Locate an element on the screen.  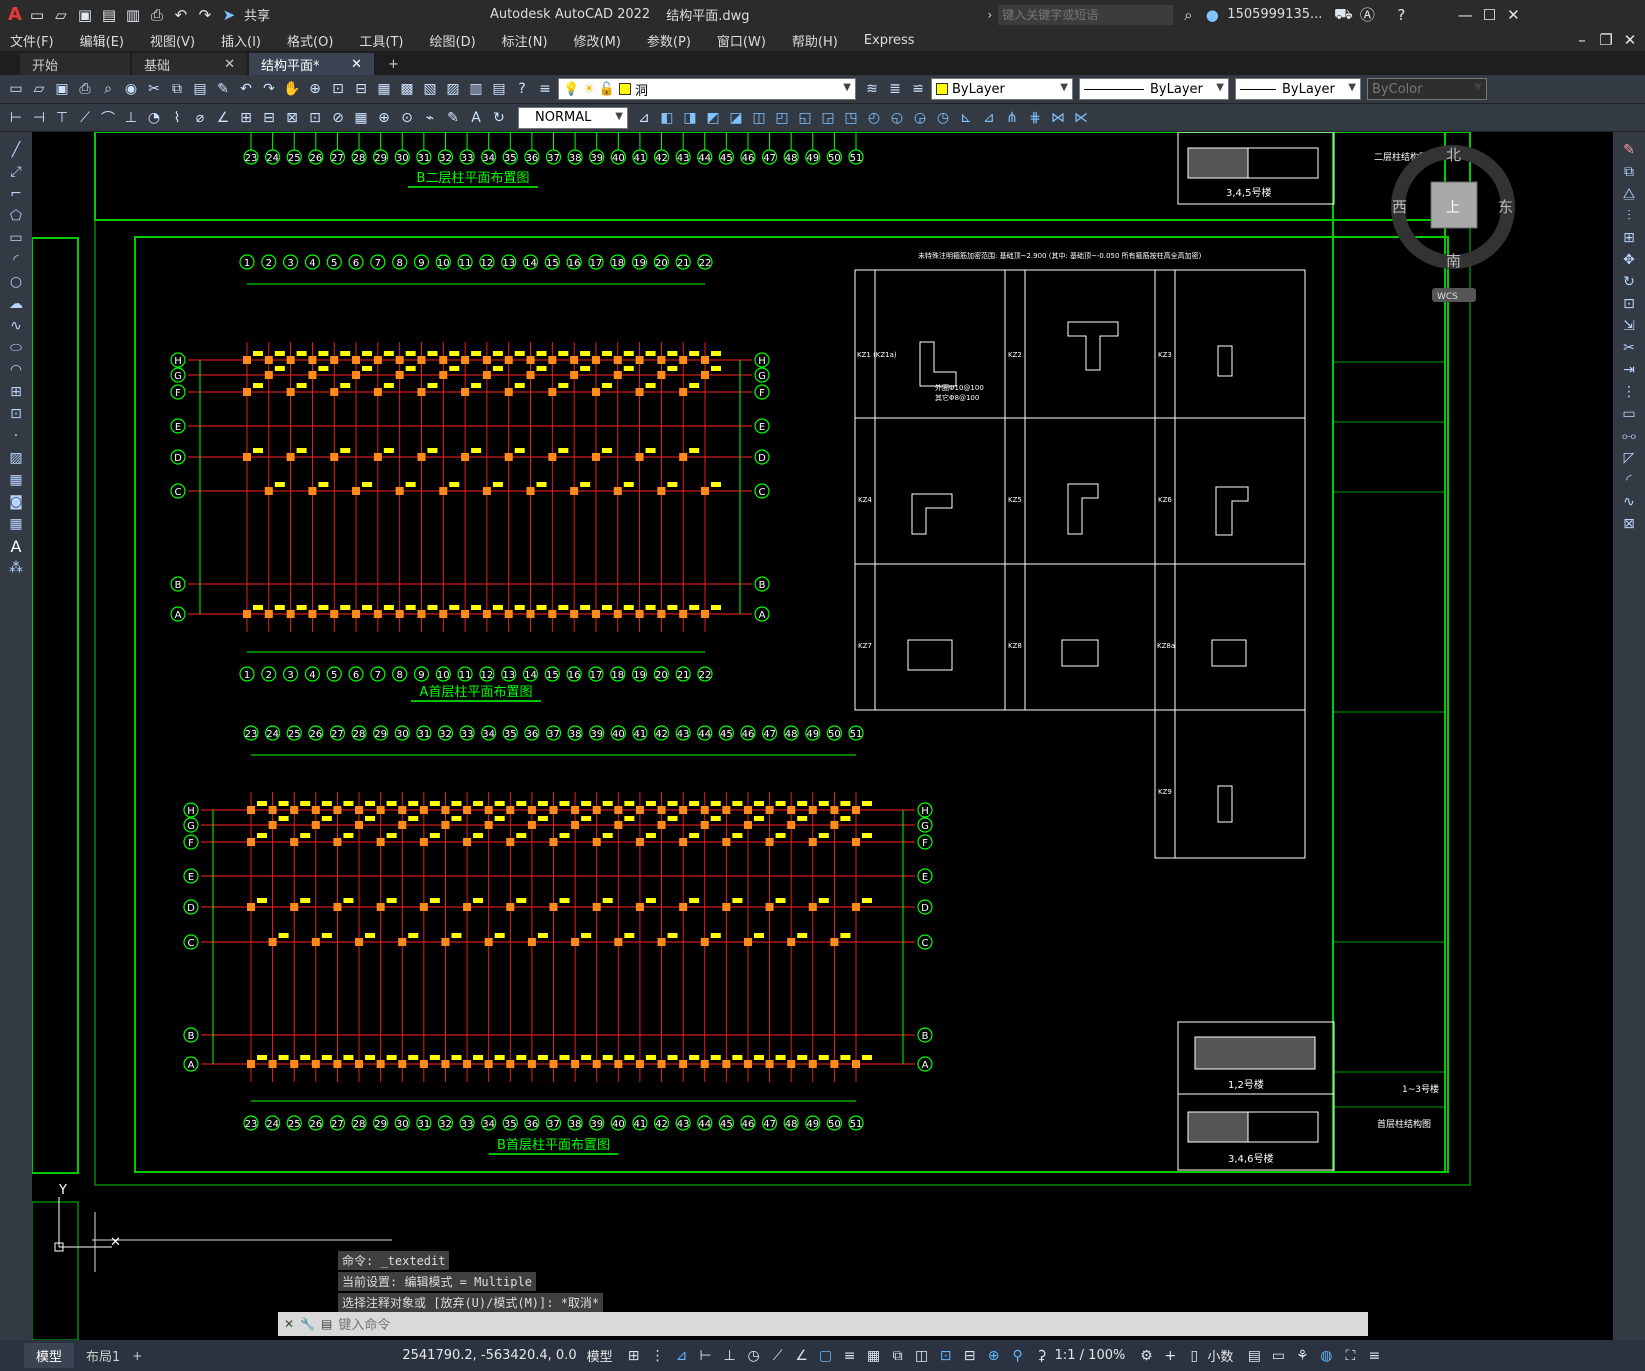
layer-dropdown: 💡 ☀ 🔓 洞 ▼ is located at coordinates (707, 89).